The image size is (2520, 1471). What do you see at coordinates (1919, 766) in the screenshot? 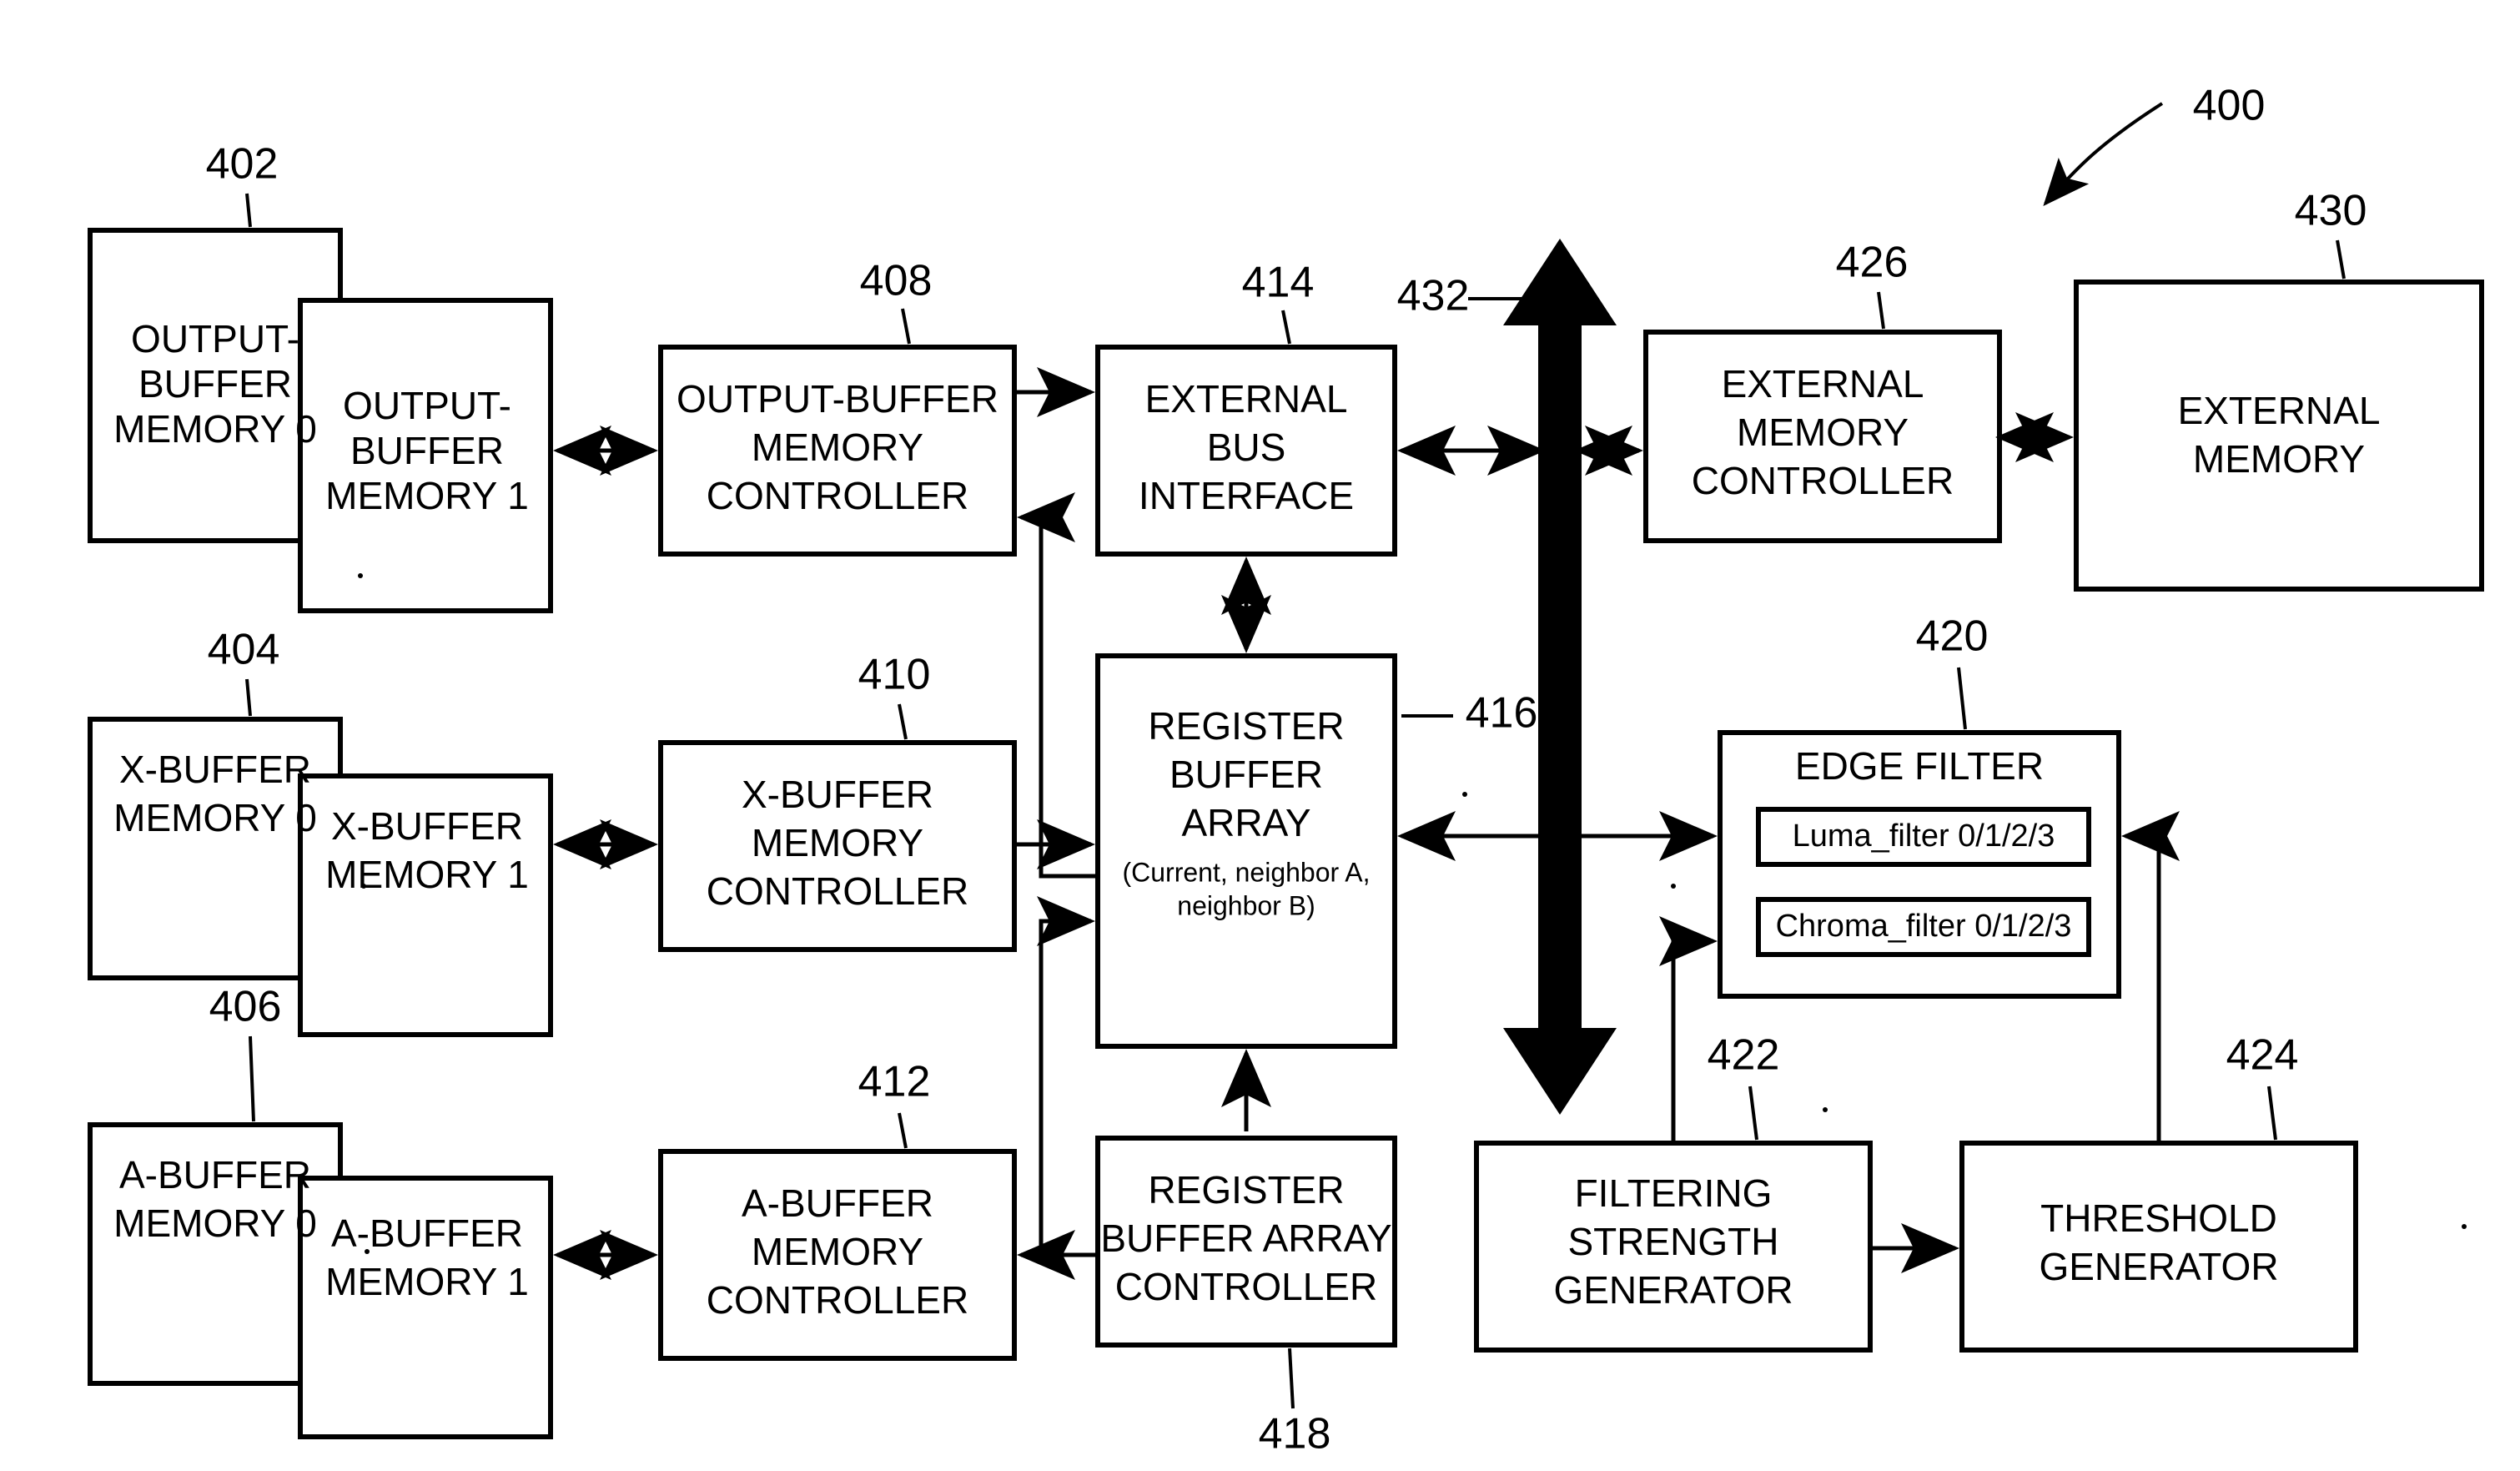
I see `label-edge-filter: EDGE FILTER` at bounding box center [1919, 766].